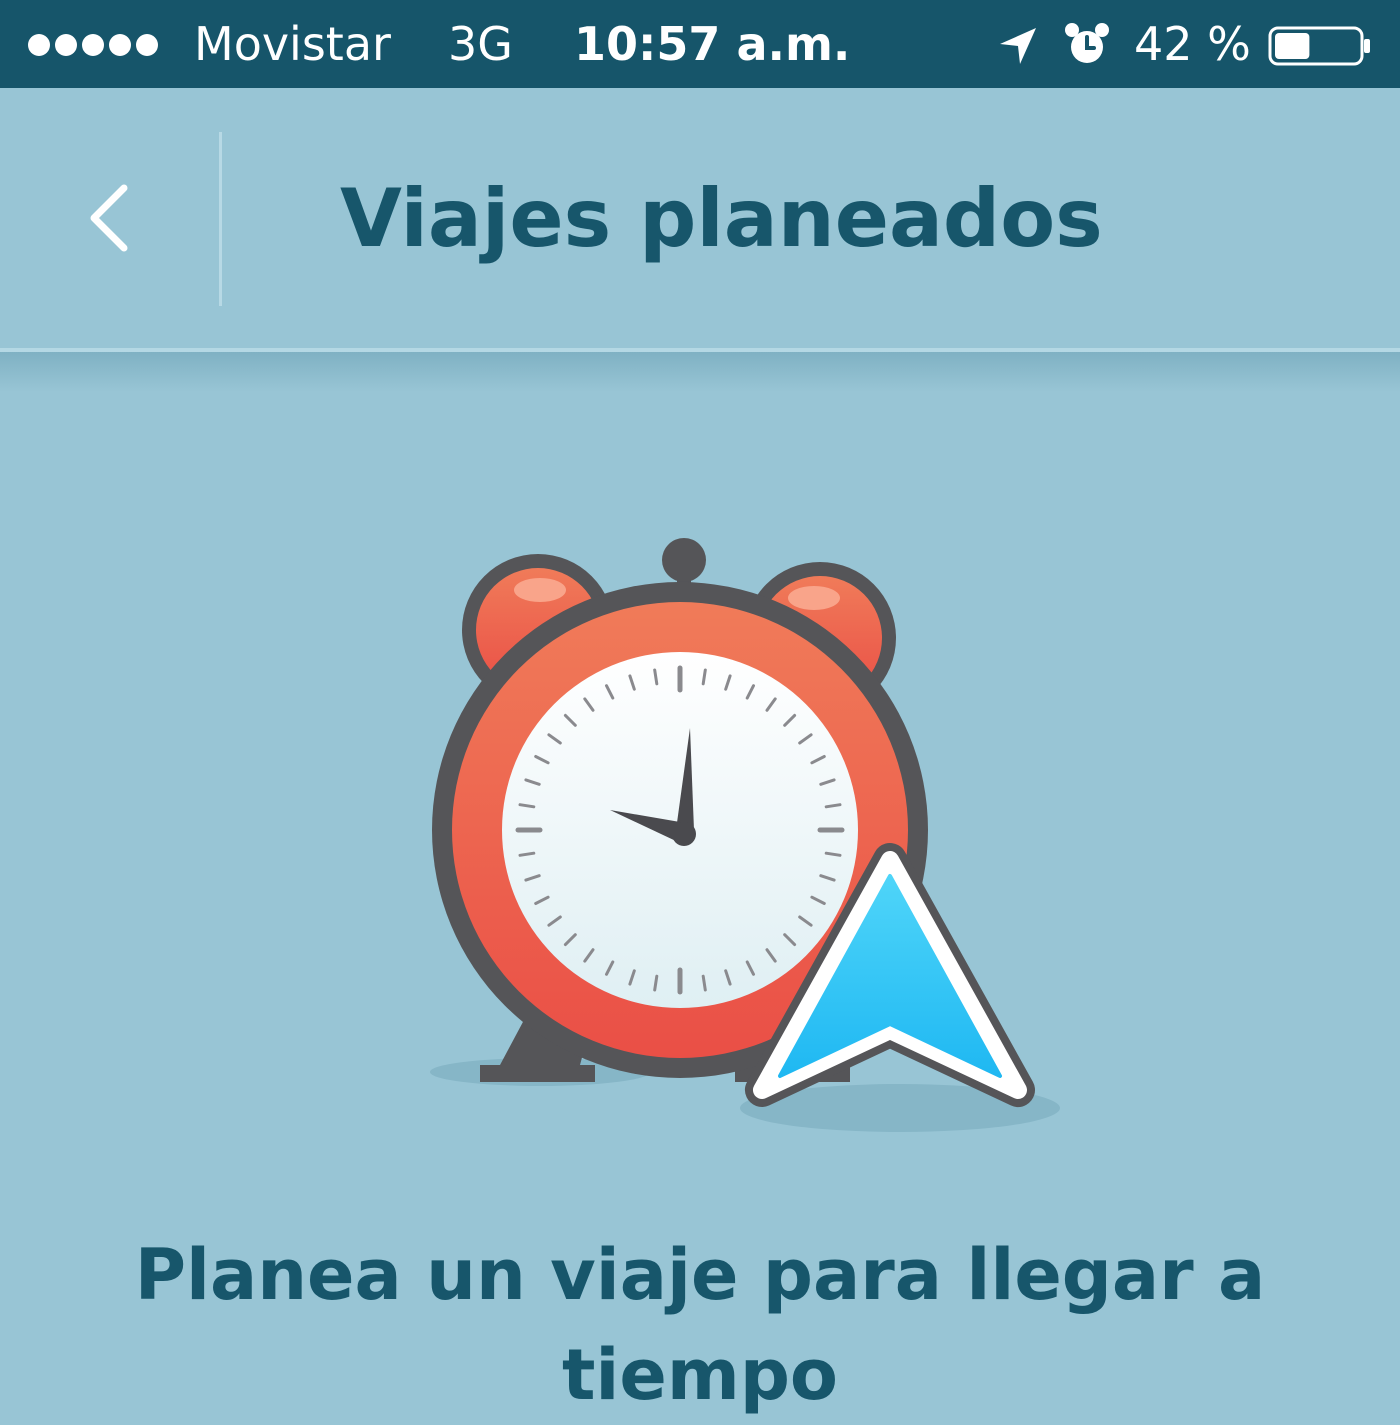 The width and height of the screenshot is (1400, 1425). What do you see at coordinates (700, 372) in the screenshot?
I see `nav-shadow` at bounding box center [700, 372].